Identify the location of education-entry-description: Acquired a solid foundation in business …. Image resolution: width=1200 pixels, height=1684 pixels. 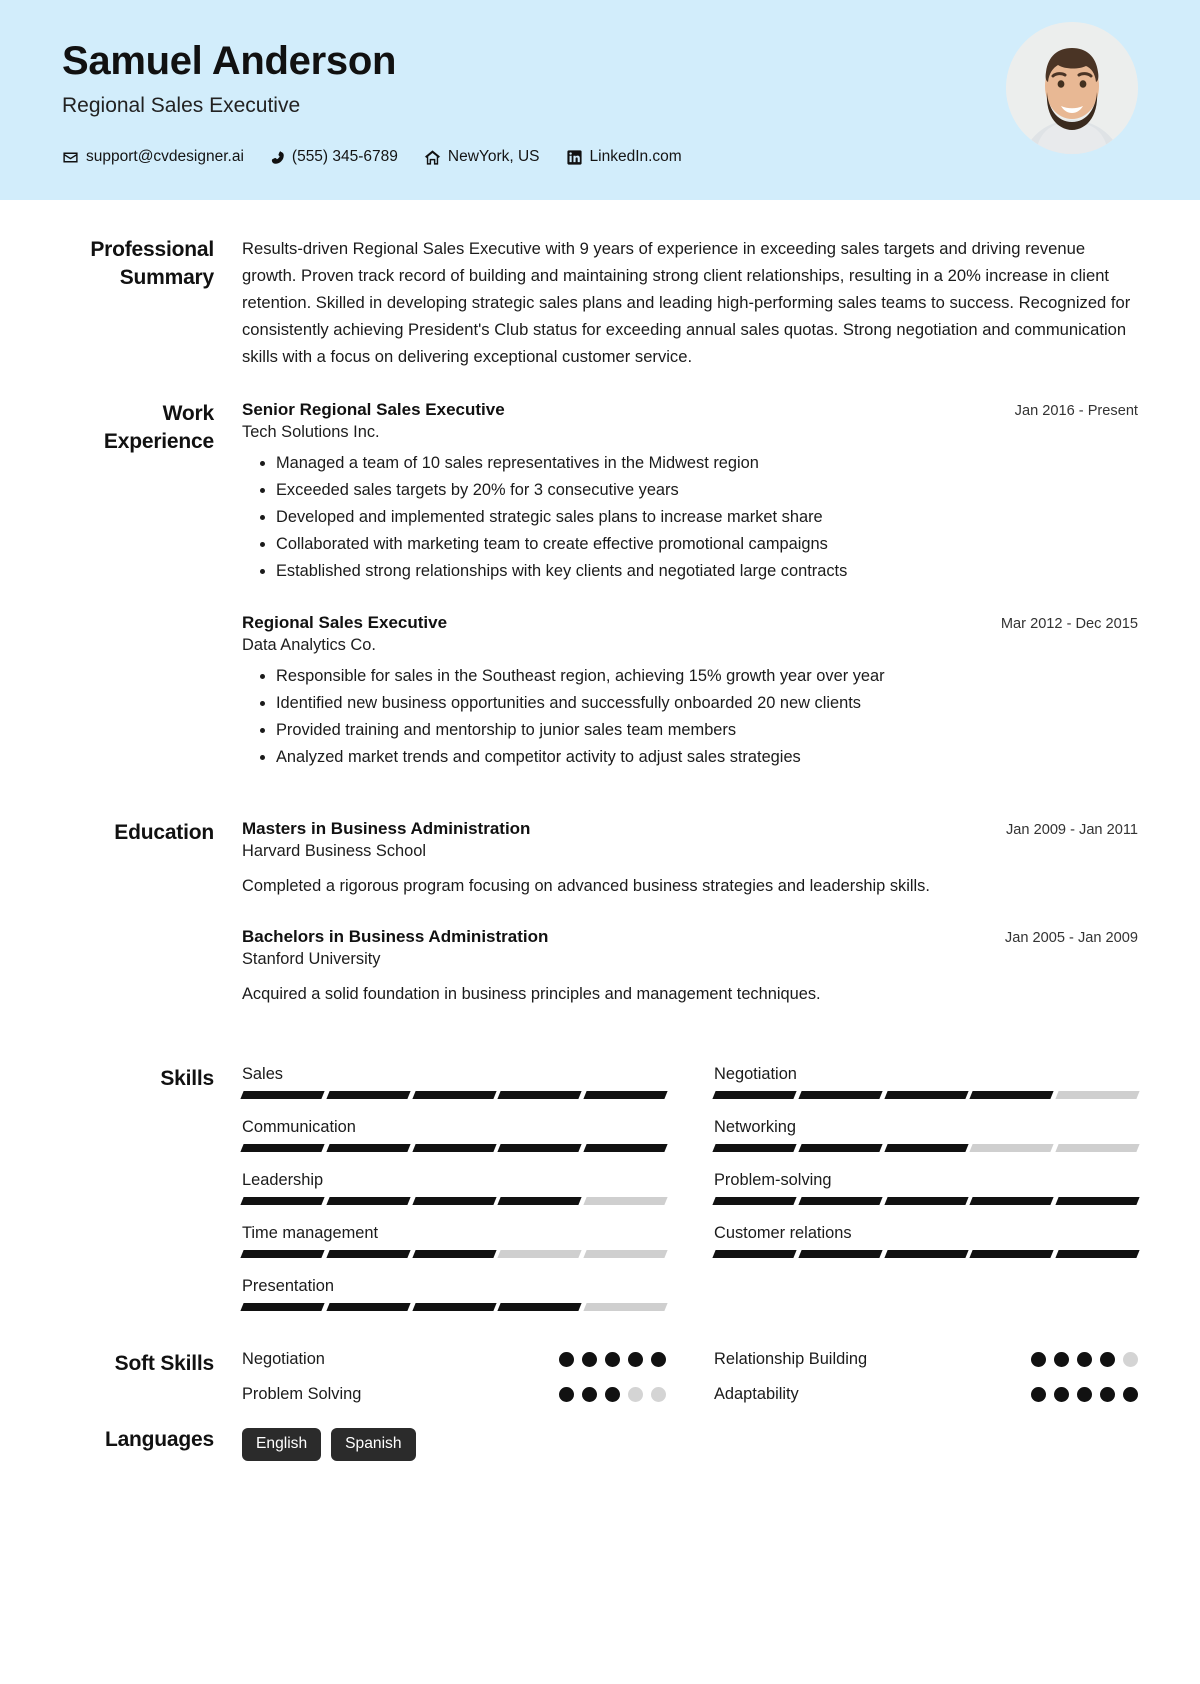
(531, 993).